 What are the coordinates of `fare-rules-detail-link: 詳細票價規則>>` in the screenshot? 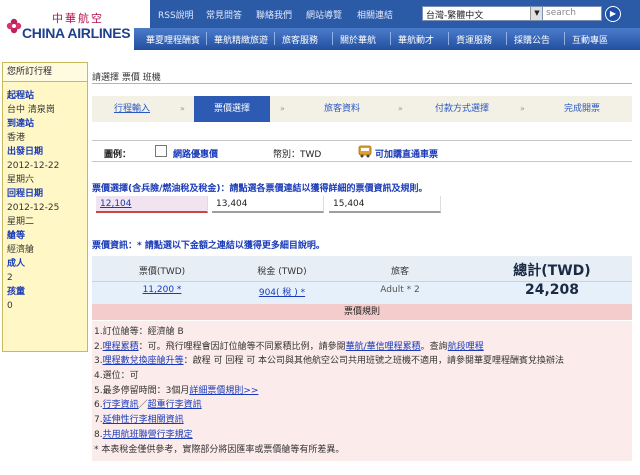 It's located at (223, 391).